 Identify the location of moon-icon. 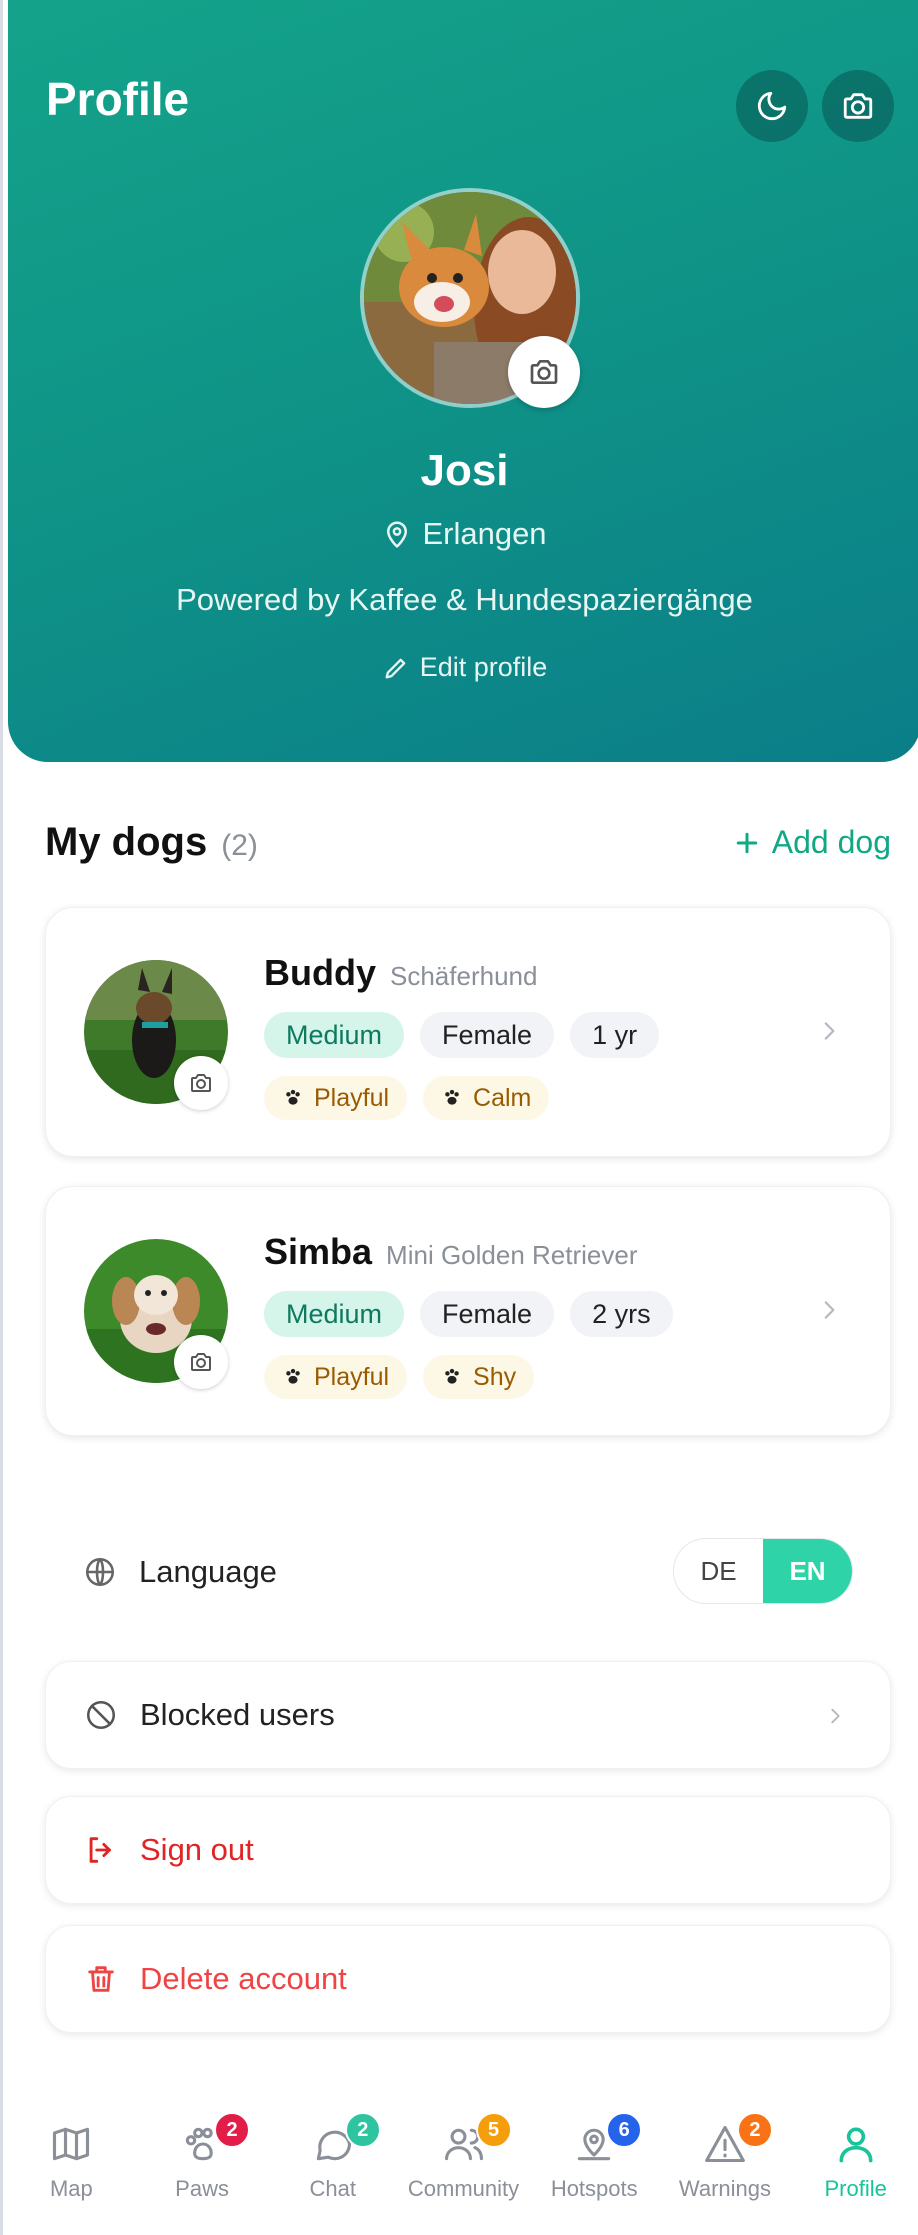
(772, 106).